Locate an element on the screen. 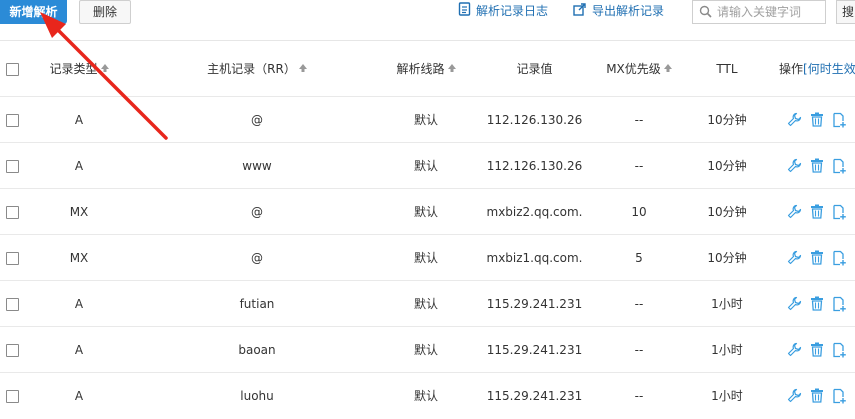 This screenshot has height=419, width=855. mx-priority: 5 is located at coordinates (639, 257).